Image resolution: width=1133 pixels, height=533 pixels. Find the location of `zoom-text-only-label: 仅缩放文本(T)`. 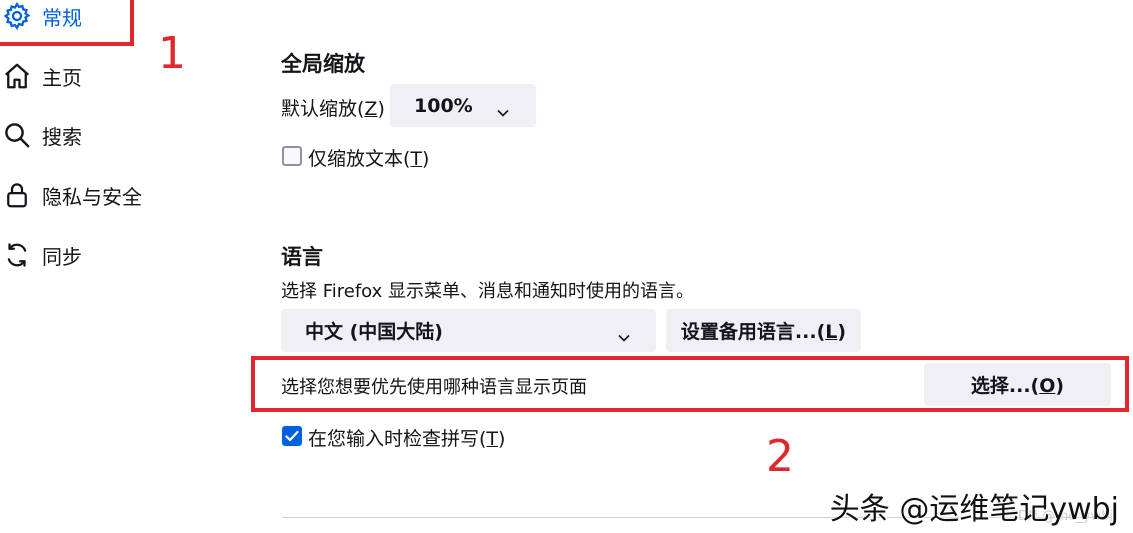

zoom-text-only-label: 仅缩放文本(T) is located at coordinates (369, 159).